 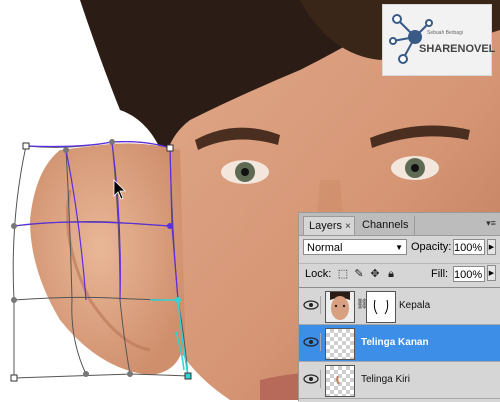 What do you see at coordinates (375, 274) in the screenshot?
I see `lock-move-icon: ✥` at bounding box center [375, 274].